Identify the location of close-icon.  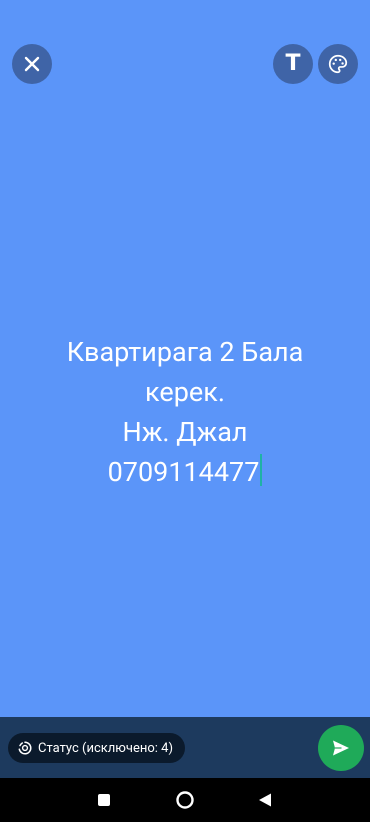
(32, 64).